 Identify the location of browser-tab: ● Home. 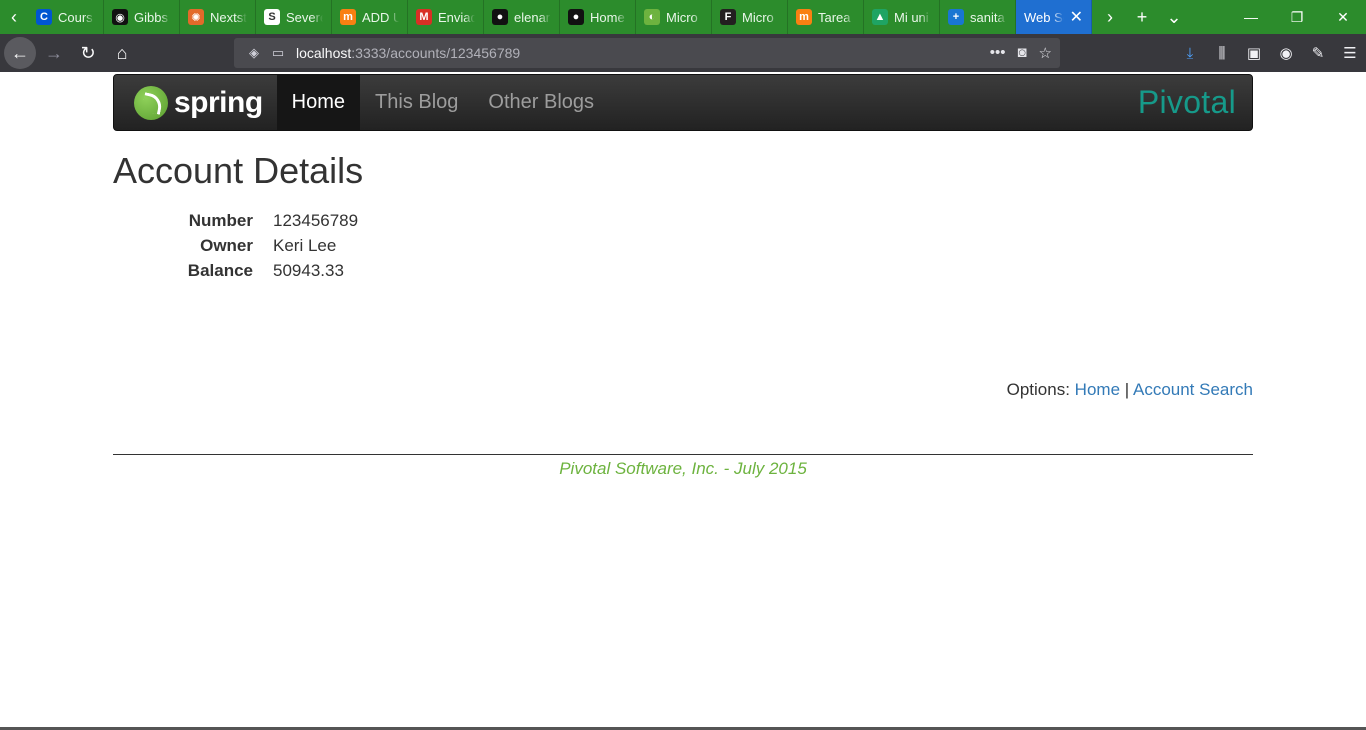
(598, 17).